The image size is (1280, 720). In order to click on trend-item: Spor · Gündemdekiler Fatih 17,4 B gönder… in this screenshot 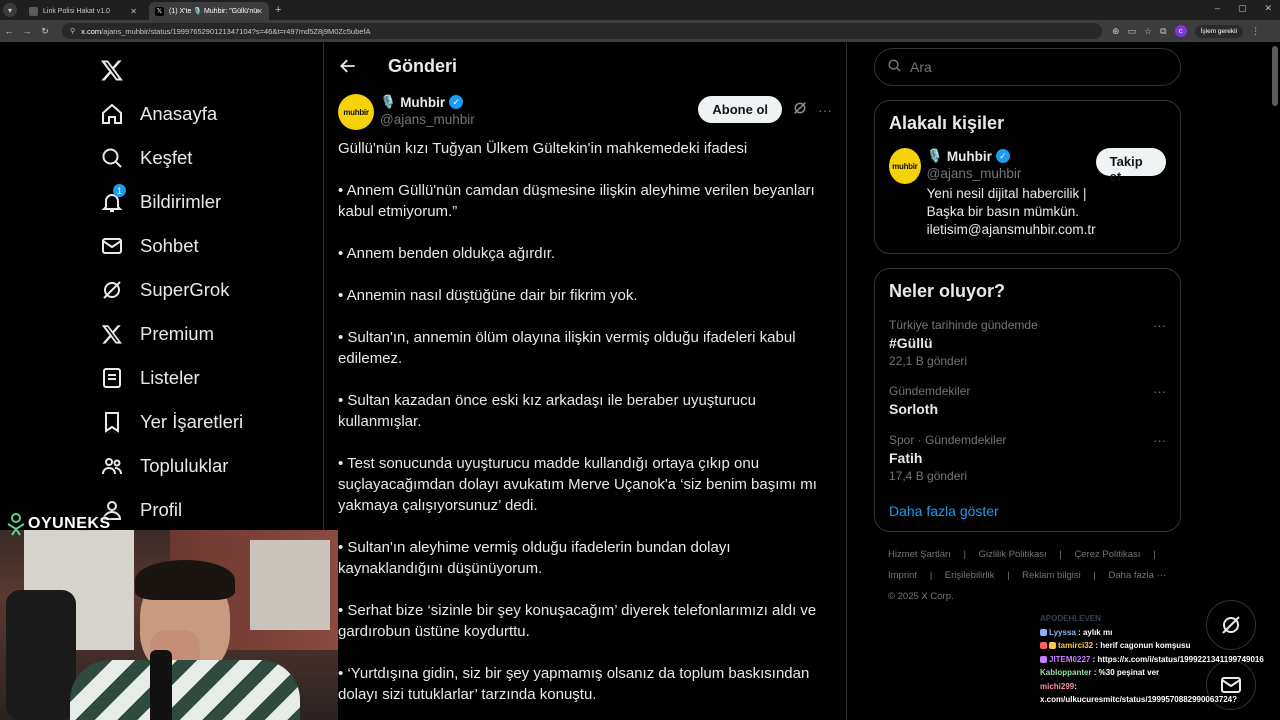, I will do `click(1027, 458)`.